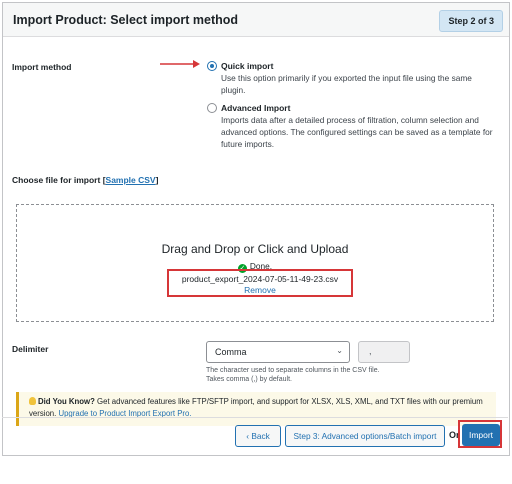 The width and height of the screenshot is (512, 484). What do you see at coordinates (247, 436) in the screenshot?
I see `chevron-left-icon: ‹` at bounding box center [247, 436].